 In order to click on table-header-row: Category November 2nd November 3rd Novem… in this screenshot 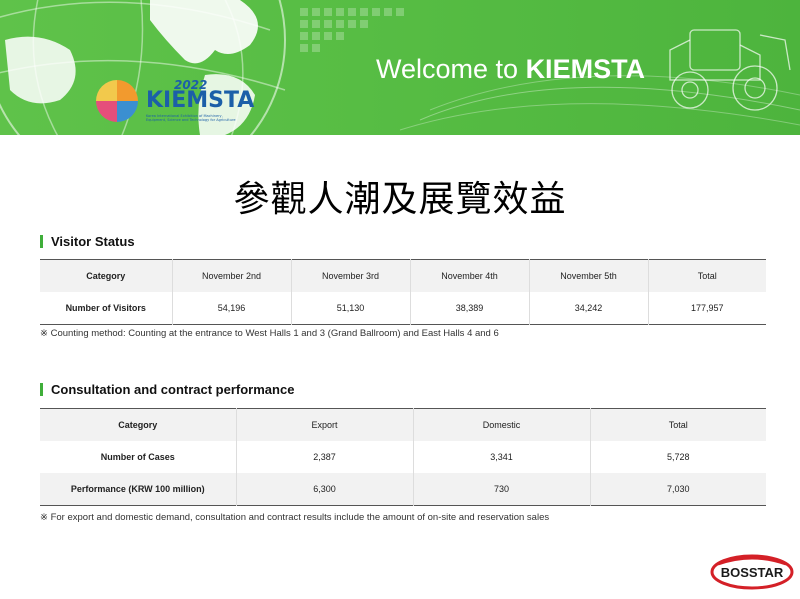, I will do `click(403, 275)`.